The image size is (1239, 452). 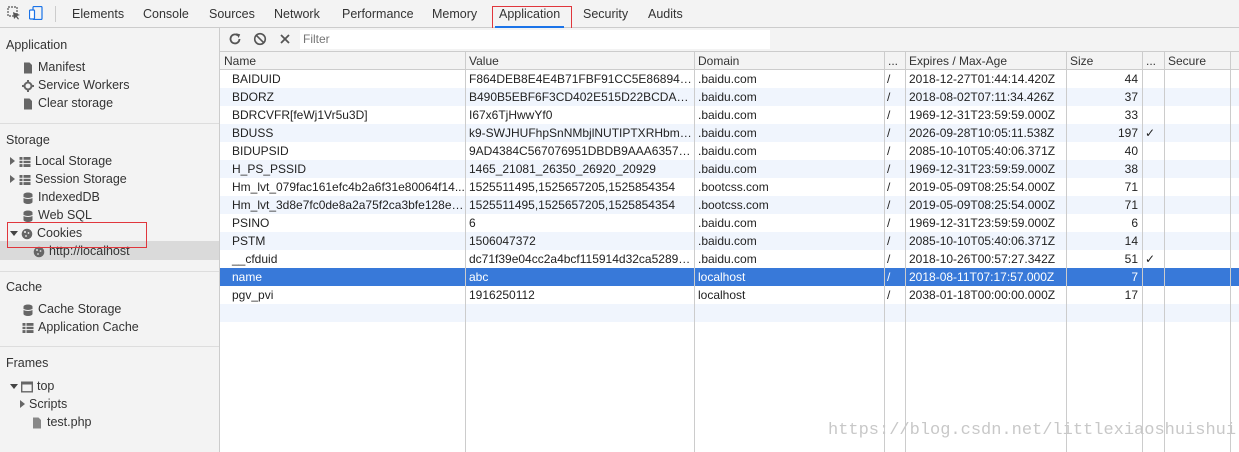 What do you see at coordinates (378, 14) in the screenshot?
I see `tab-performance: Performance` at bounding box center [378, 14].